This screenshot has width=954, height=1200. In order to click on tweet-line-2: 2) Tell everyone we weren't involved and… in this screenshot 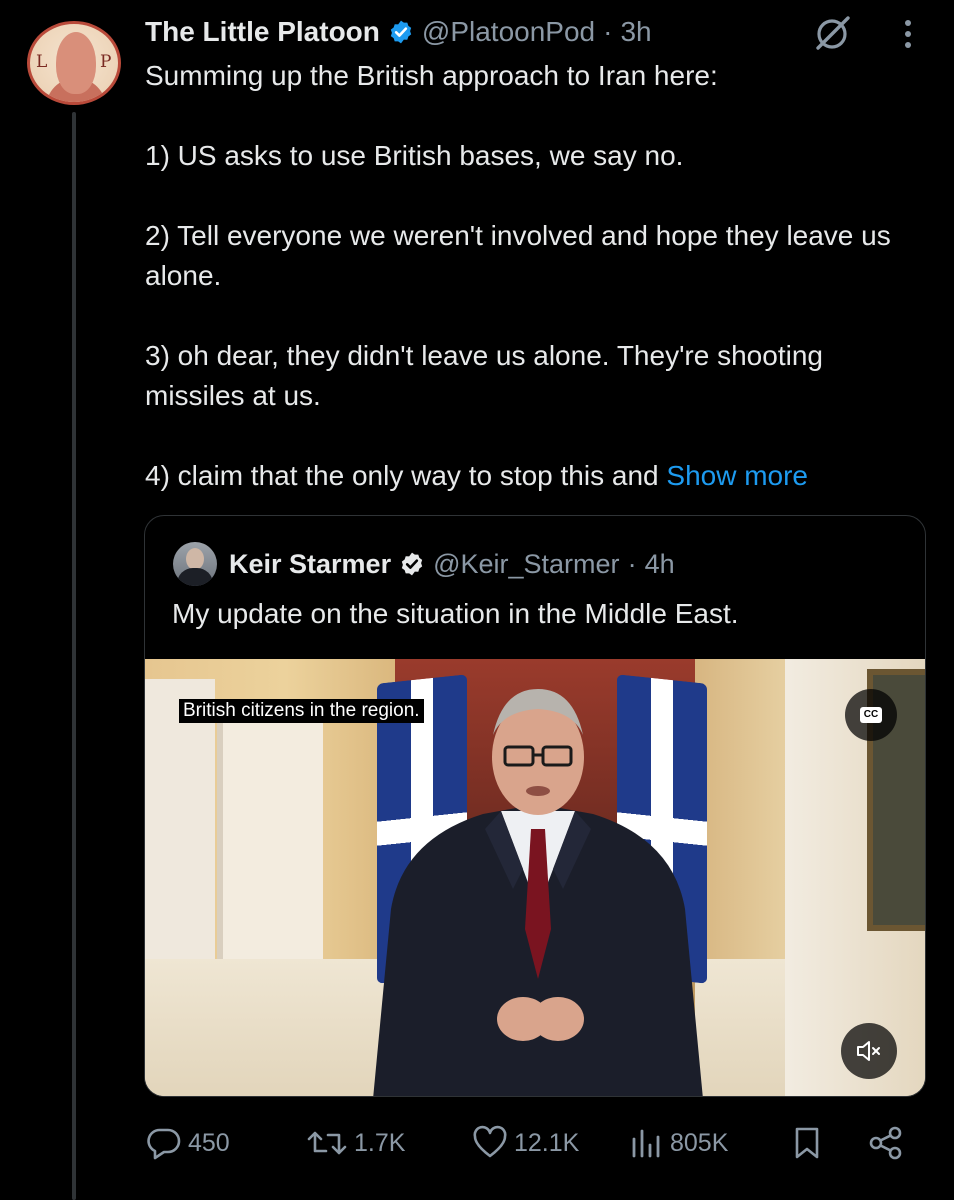, I will do `click(518, 255)`.